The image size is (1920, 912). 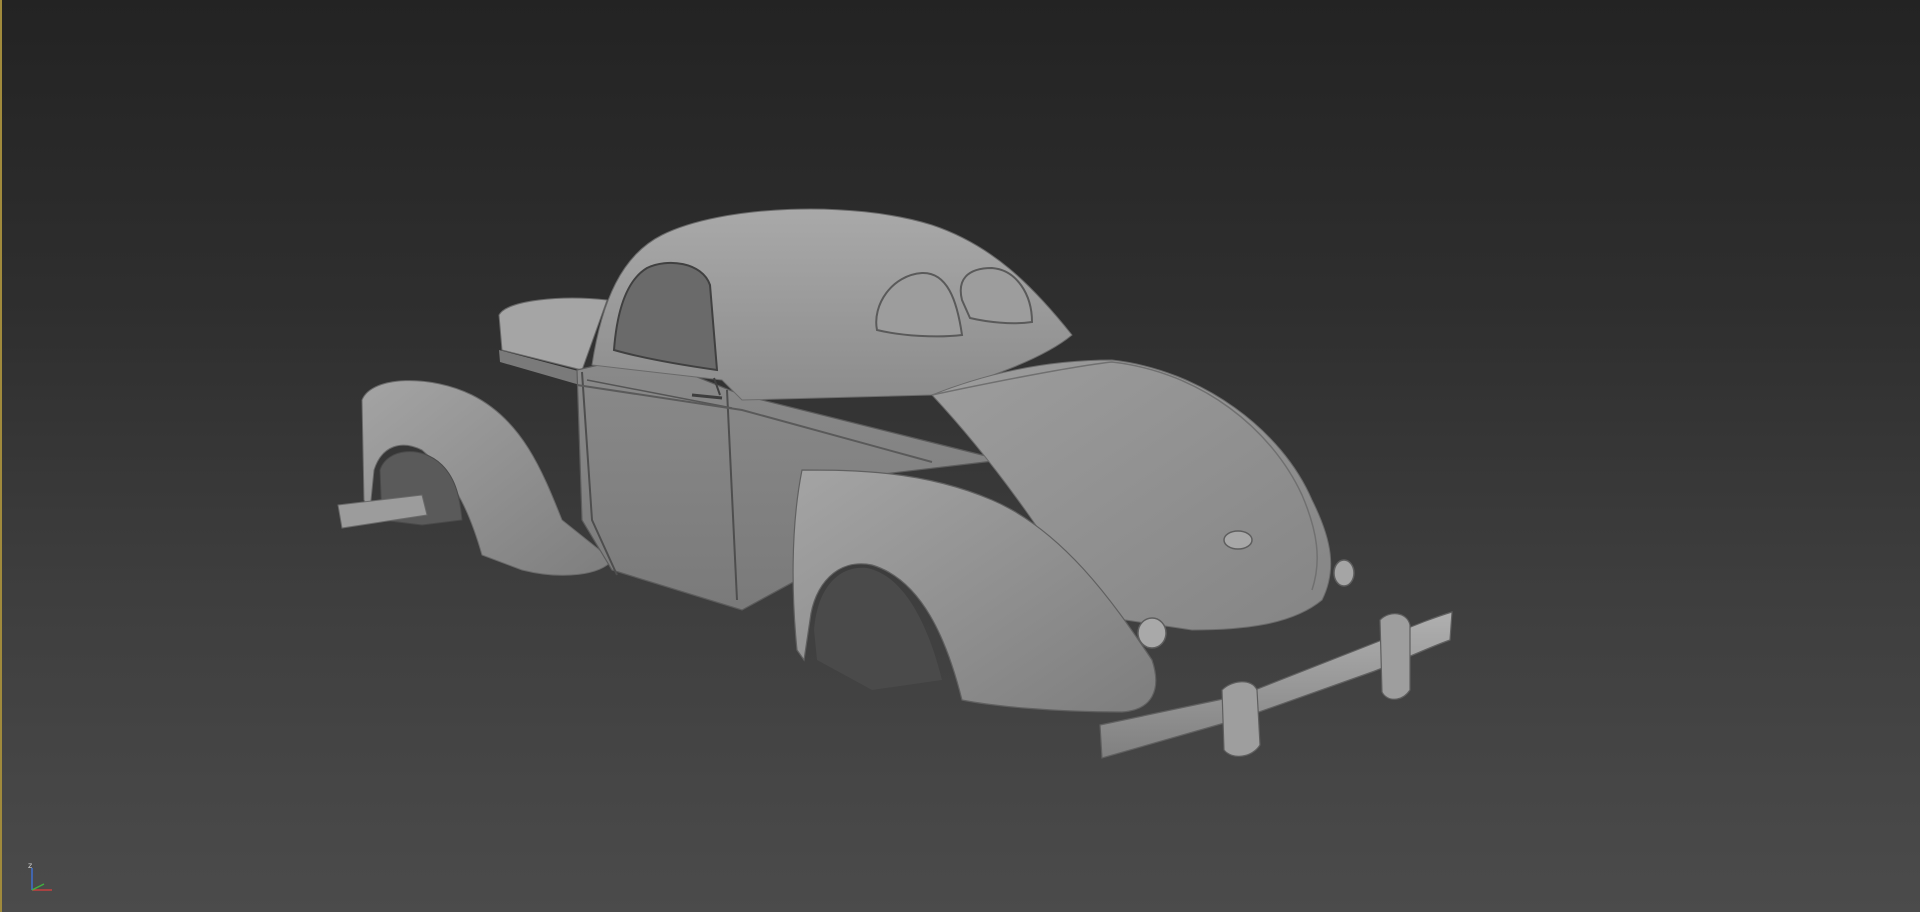 What do you see at coordinates (30, 865) in the screenshot?
I see `axis-z-label: z` at bounding box center [30, 865].